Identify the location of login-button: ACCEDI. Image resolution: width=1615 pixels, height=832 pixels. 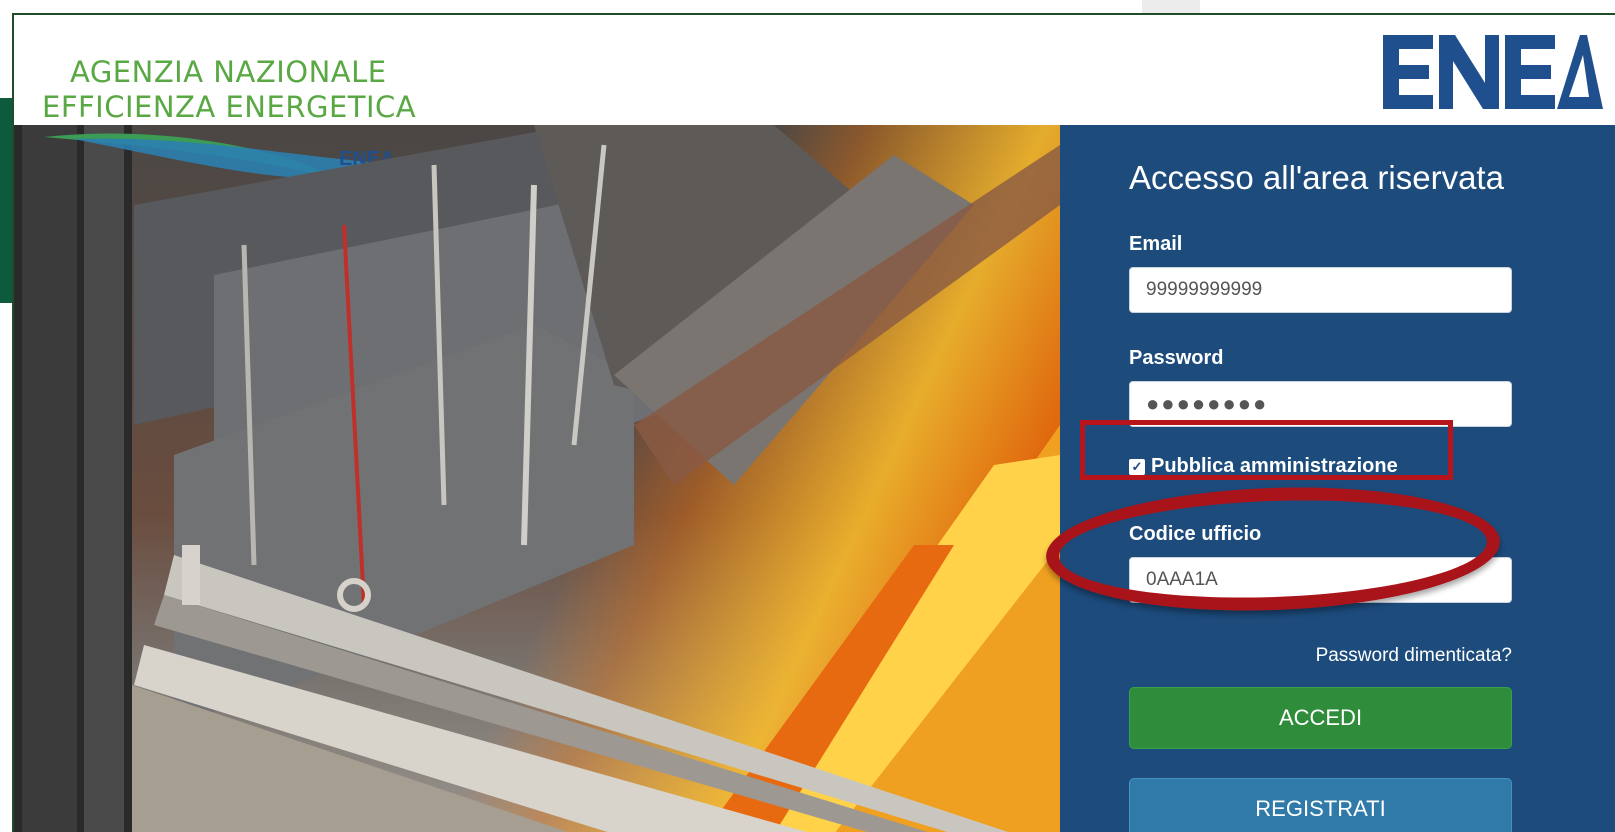
(1320, 718).